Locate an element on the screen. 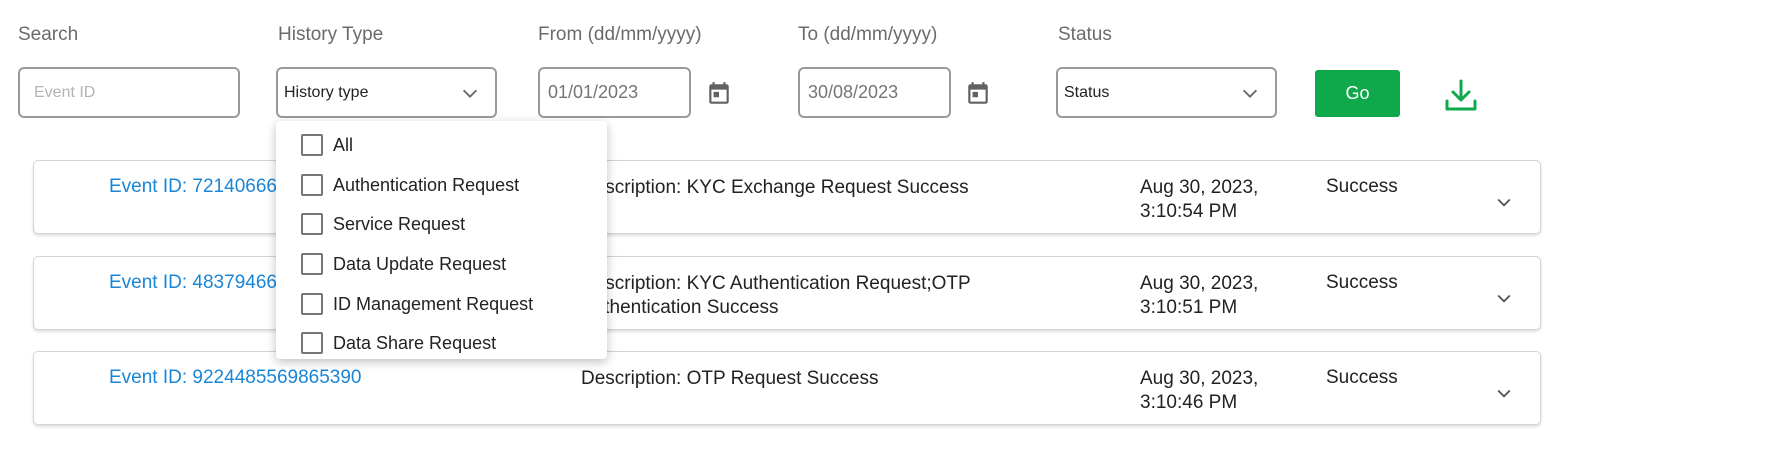 This screenshot has width=1772, height=459. option-label: Data Share Request is located at coordinates (415, 342).